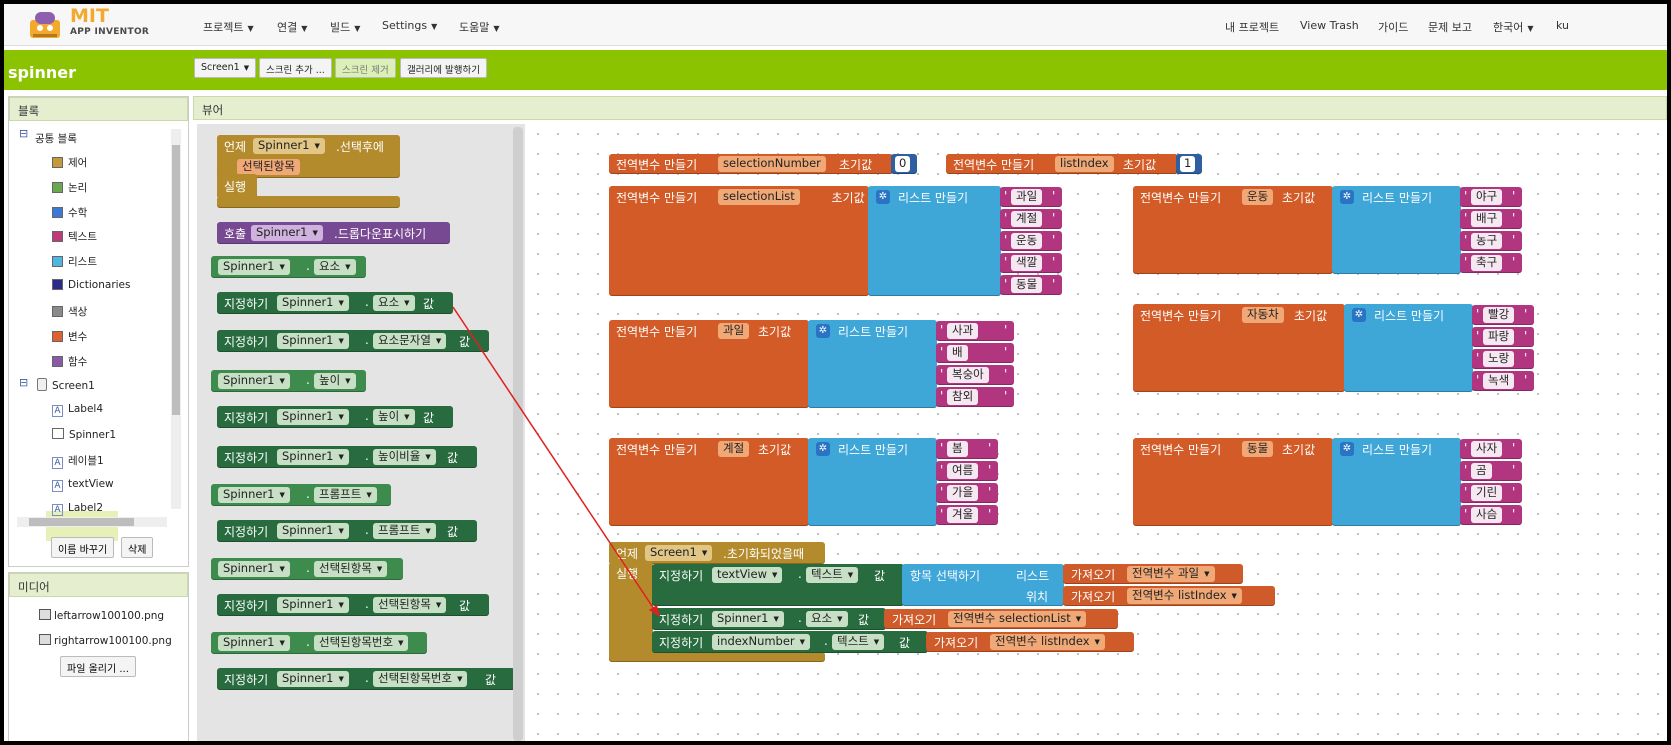 This screenshot has height=745, width=1671. I want to click on property-setter-block: 지정하기 Spinner1 ▼. 높이비율 ▼ 값, so click(347, 457).